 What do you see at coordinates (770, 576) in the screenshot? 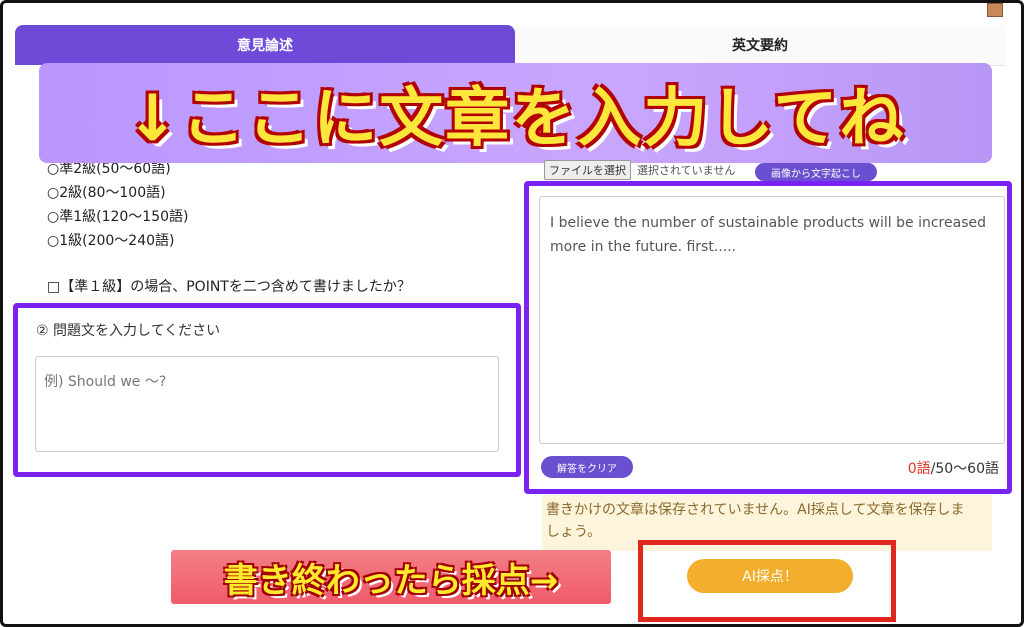
I see `ai-grade-button: AI採点！` at bounding box center [770, 576].